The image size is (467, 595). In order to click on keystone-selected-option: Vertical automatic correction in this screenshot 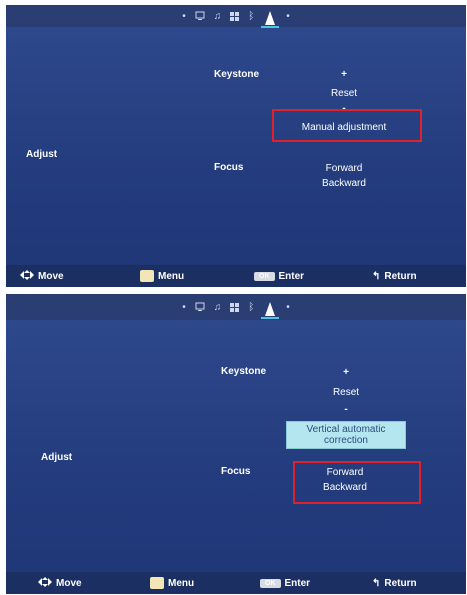, I will do `click(346, 435)`.